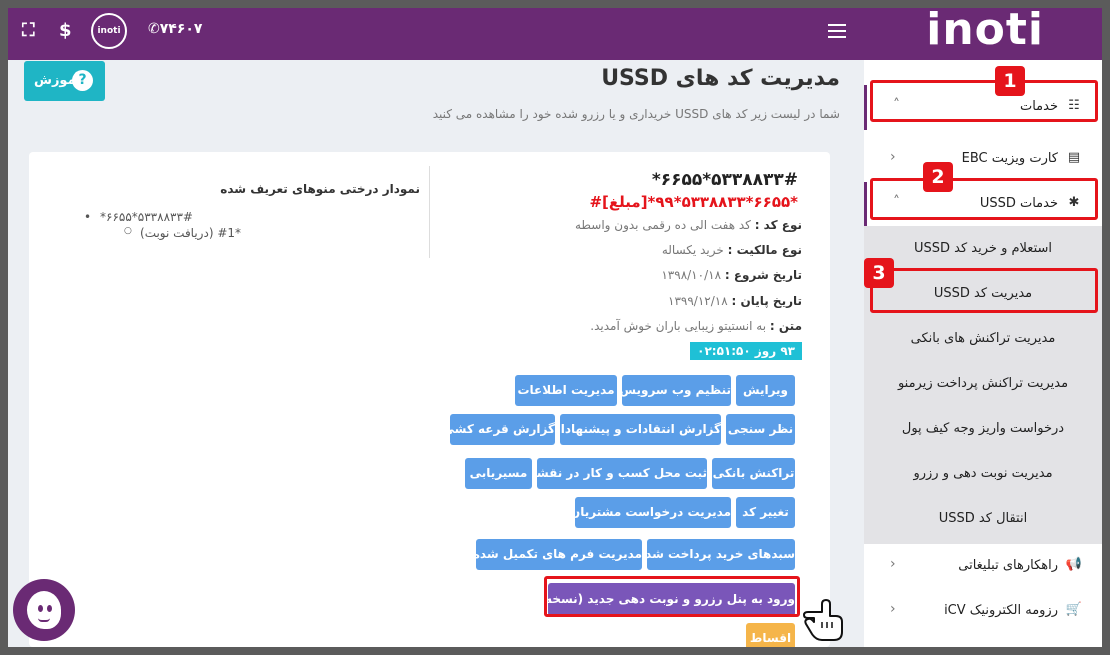  What do you see at coordinates (823, 620) in the screenshot?
I see `pointer-hand-icon` at bounding box center [823, 620].